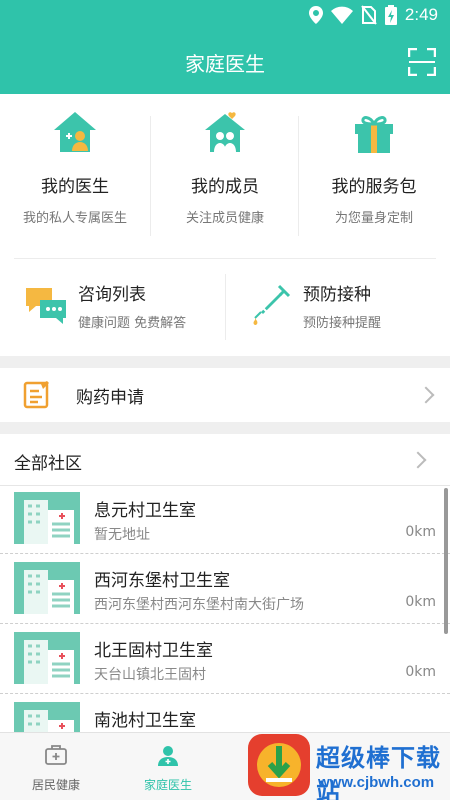 This screenshot has width=450, height=800. Describe the element at coordinates (224, 218) in the screenshot. I see `my-members-subtitle: 关注成员健康` at that location.